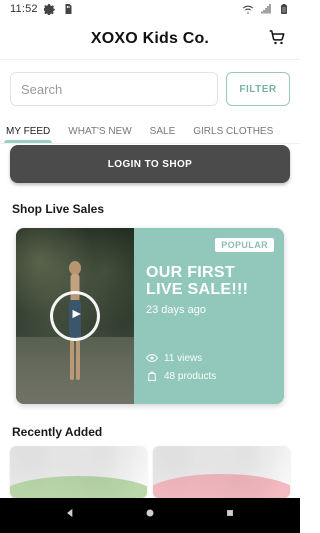 The width and height of the screenshot is (320, 533). What do you see at coordinates (284, 9) in the screenshot?
I see `battery-icon` at bounding box center [284, 9].